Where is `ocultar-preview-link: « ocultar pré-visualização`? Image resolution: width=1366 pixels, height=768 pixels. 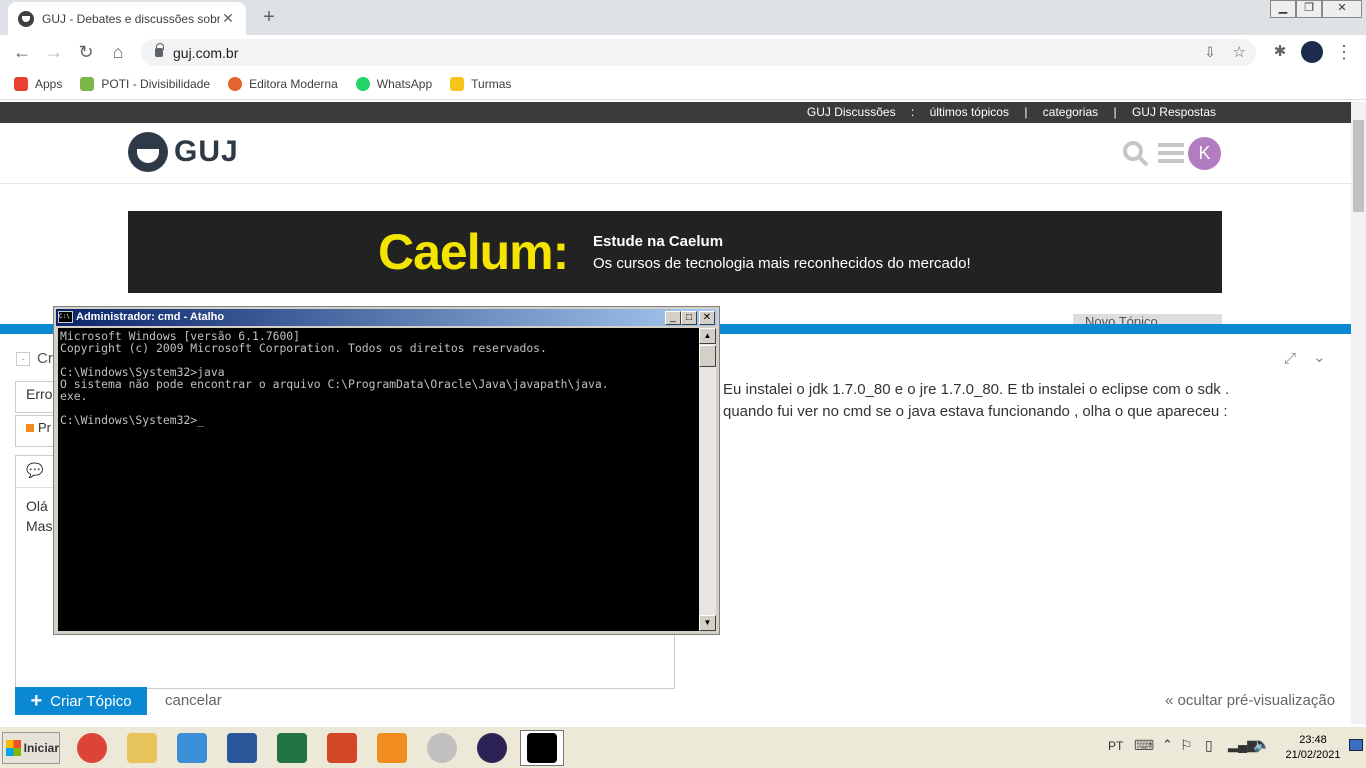
ocultar-preview-link: « ocultar pré-visualização is located at coordinates (1250, 700).